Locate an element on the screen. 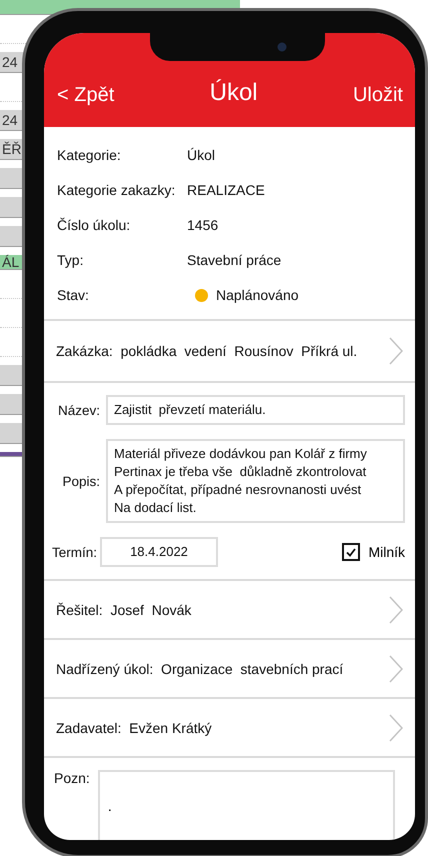  field-label: Popis: is located at coordinates (80, 481).